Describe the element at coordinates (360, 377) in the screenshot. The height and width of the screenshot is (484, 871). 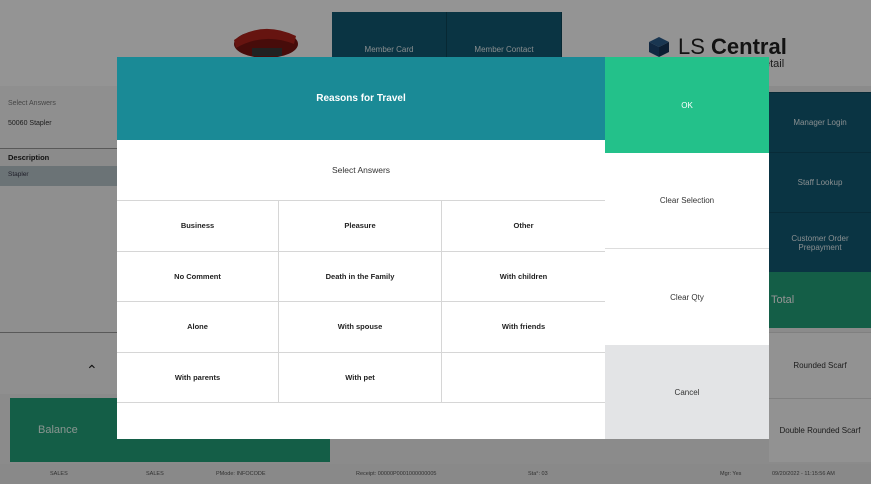
I see `answer-with-pet: With pet` at that location.